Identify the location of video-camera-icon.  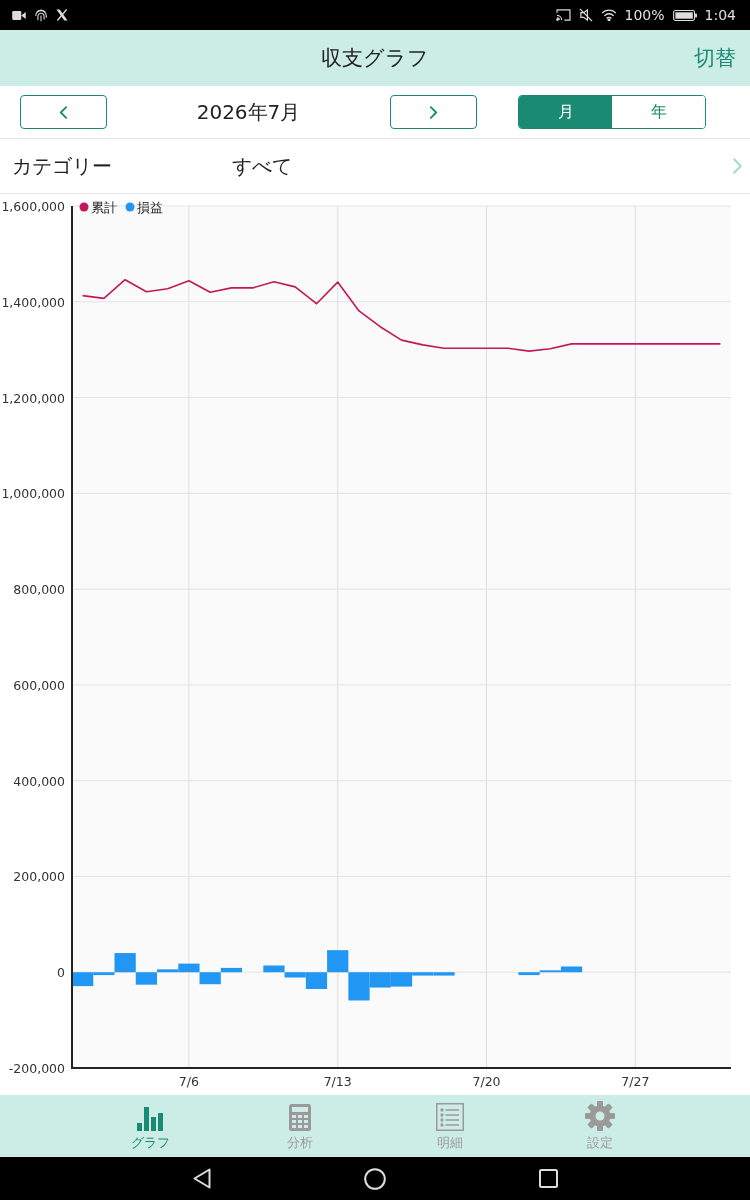
(19, 15).